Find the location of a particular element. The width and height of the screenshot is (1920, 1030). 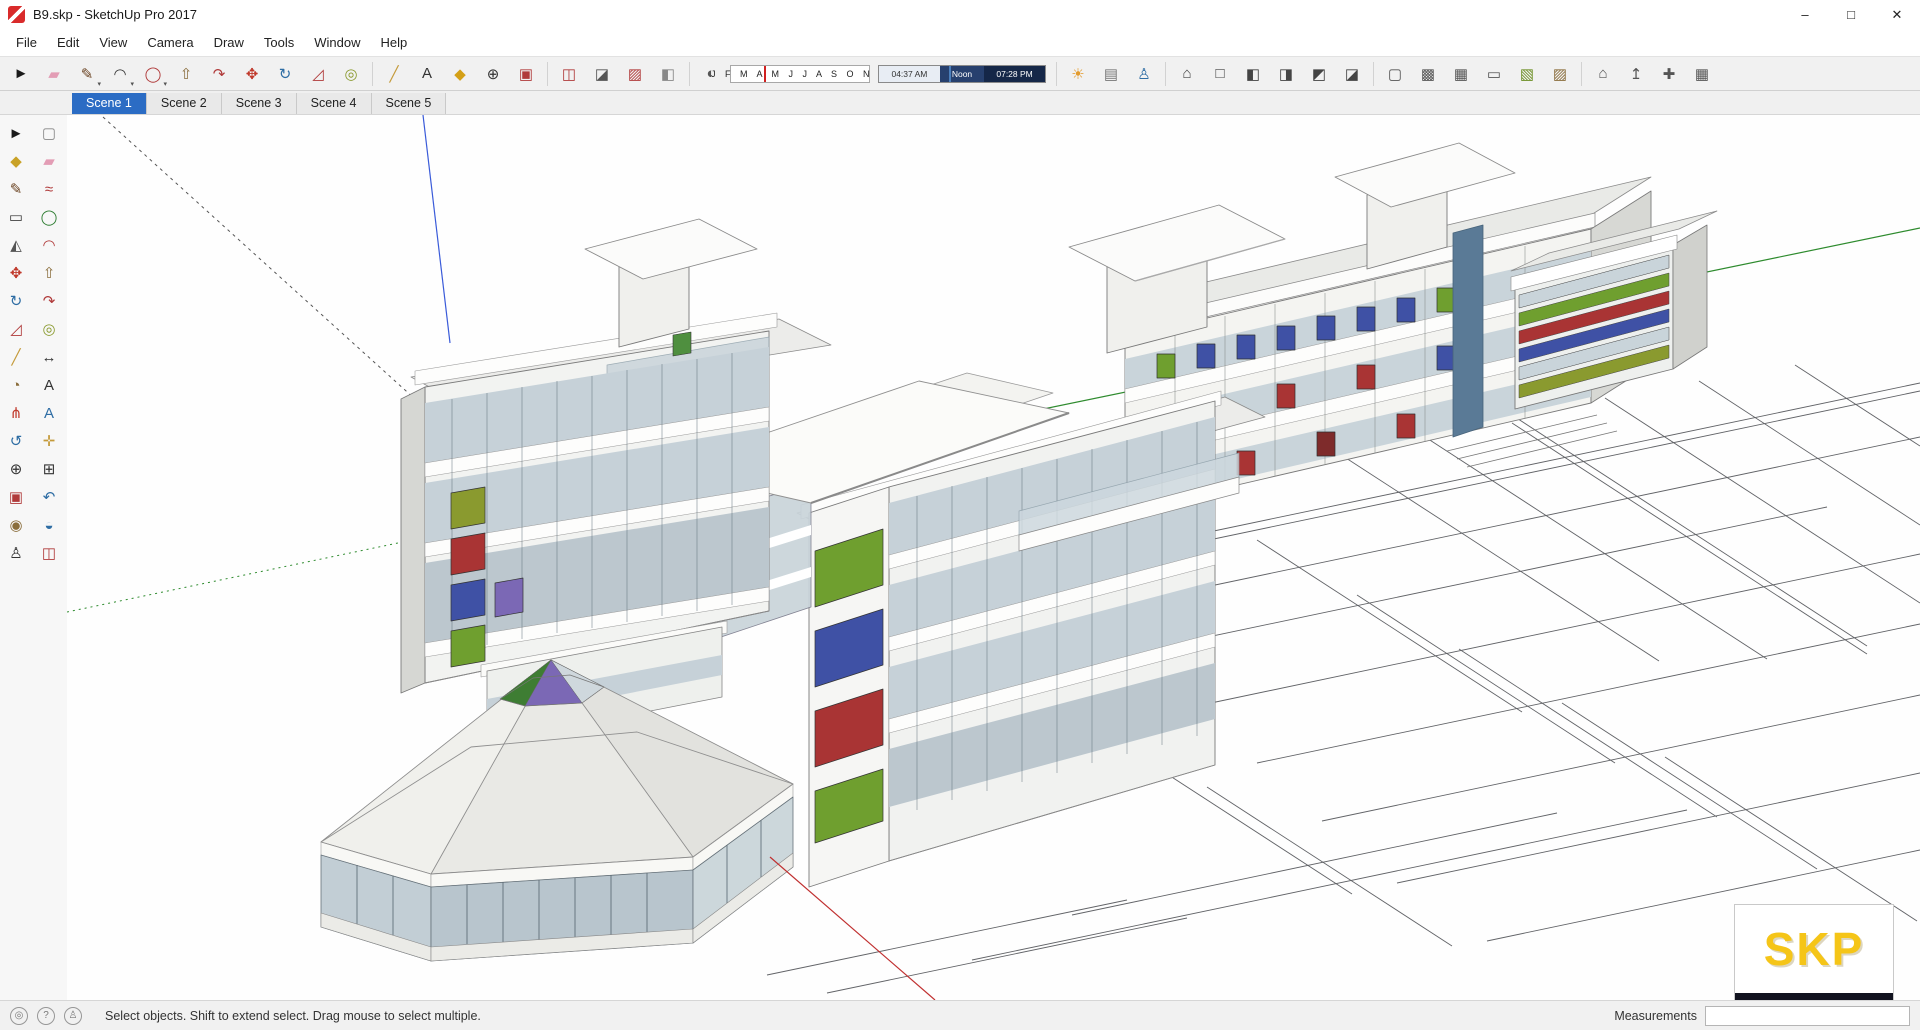

shaded-textures-style-icon: ▨ is located at coordinates (1560, 74).